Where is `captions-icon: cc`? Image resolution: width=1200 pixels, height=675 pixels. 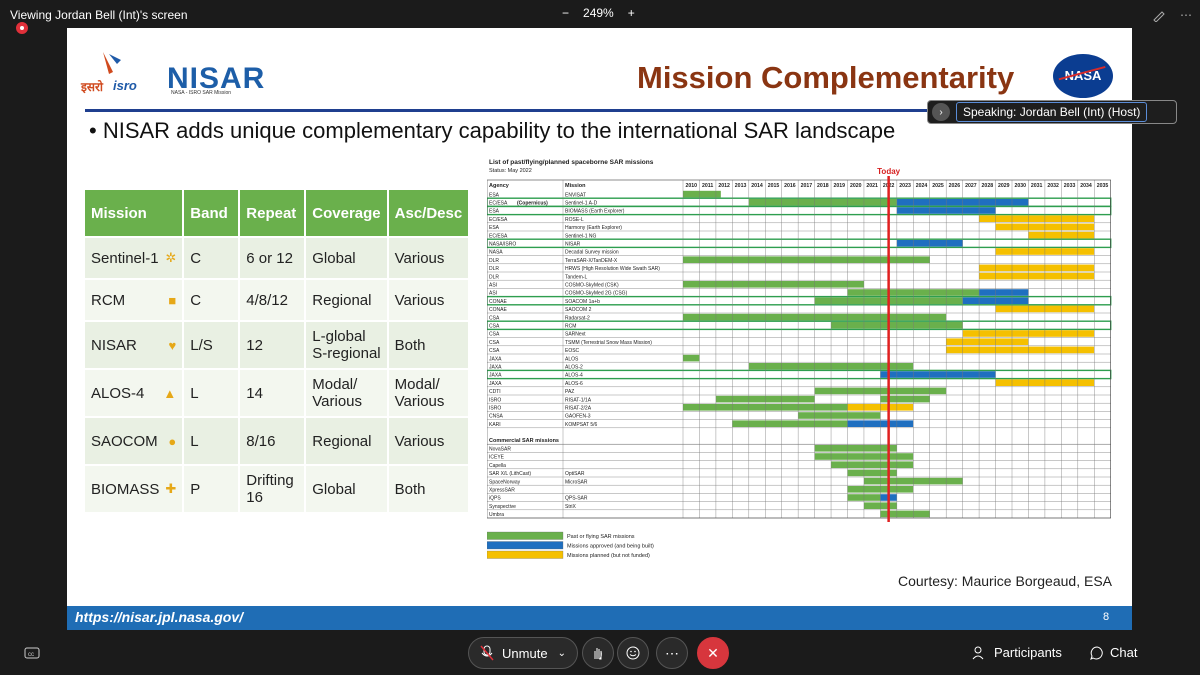
captions-icon: cc is located at coordinates (32, 653).